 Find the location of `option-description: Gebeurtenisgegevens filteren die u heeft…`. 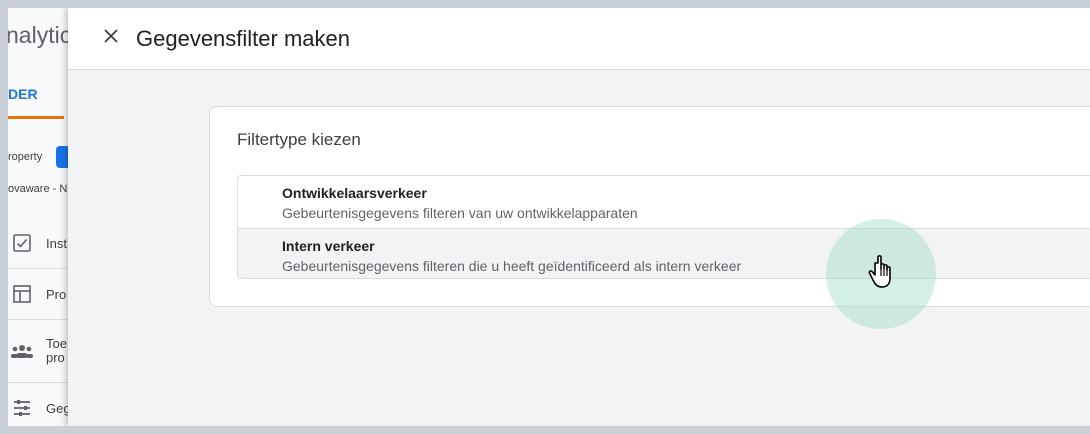

option-description: Gebeurtenisgegevens filteren die u heeft… is located at coordinates (512, 266).